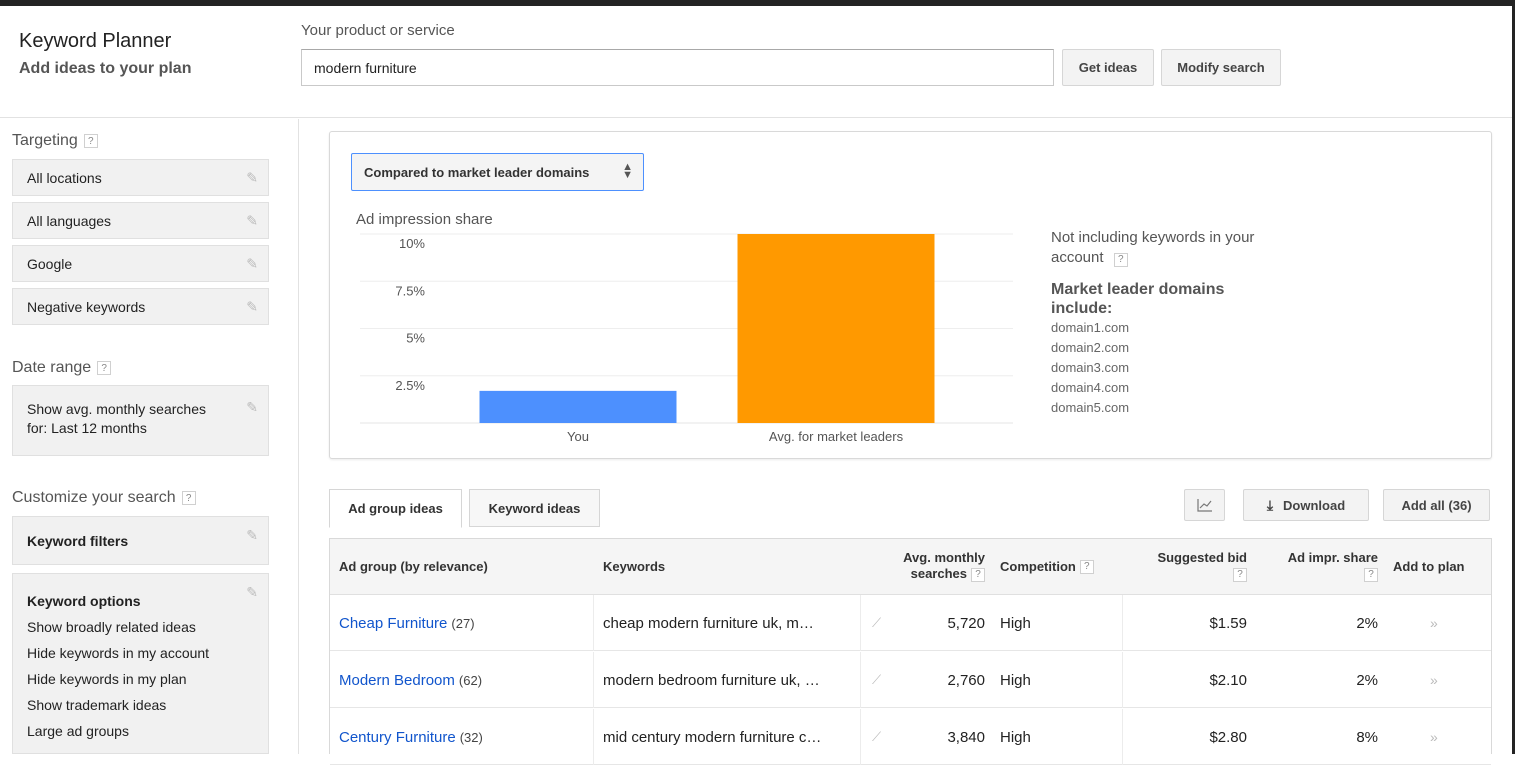 The height and width of the screenshot is (765, 1515). Describe the element at coordinates (1436, 505) in the screenshot. I see `add-all-button: Add all (36)` at that location.